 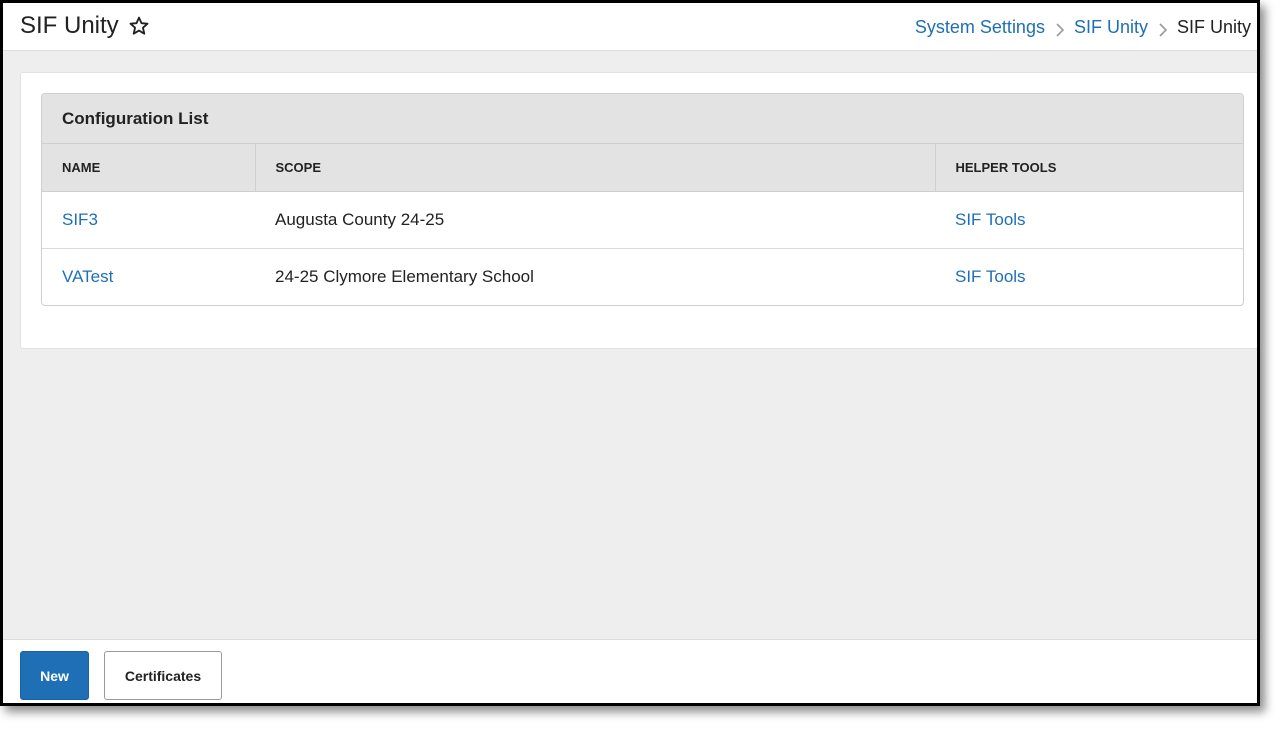 I want to click on config-name-link: VATest, so click(x=87, y=276).